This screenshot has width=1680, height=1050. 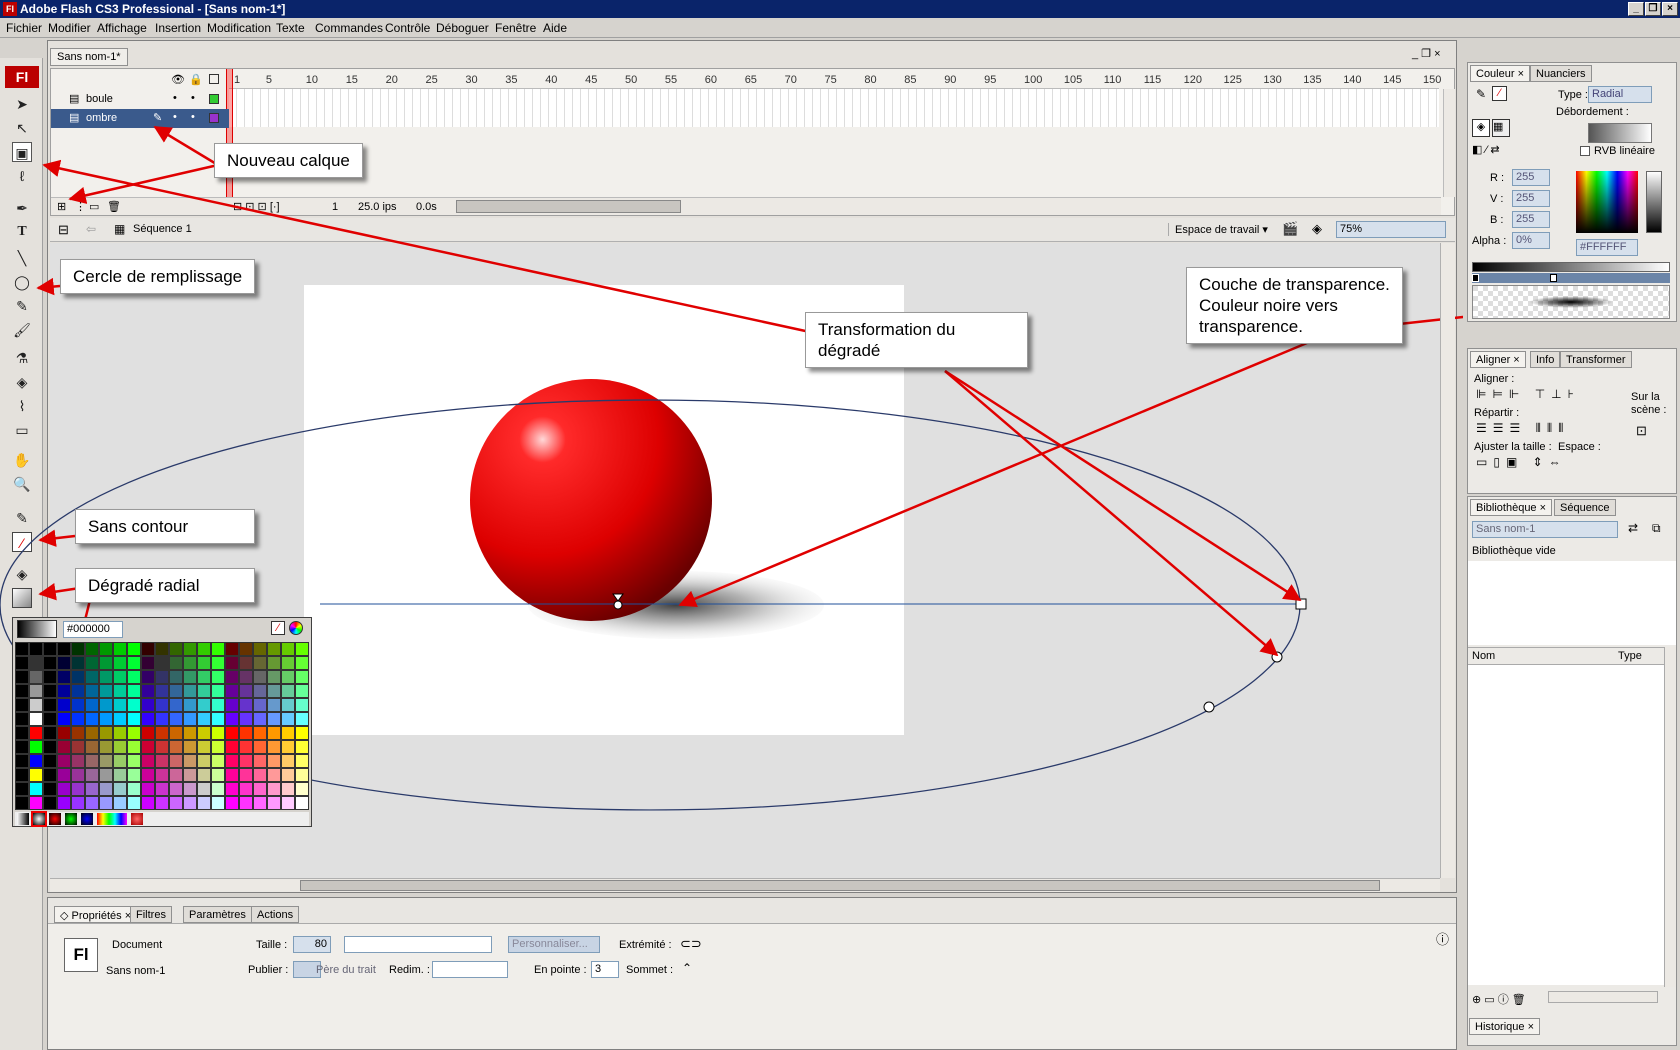 What do you see at coordinates (1481, 94) in the screenshot?
I see `stroke-color-icon: ✎` at bounding box center [1481, 94].